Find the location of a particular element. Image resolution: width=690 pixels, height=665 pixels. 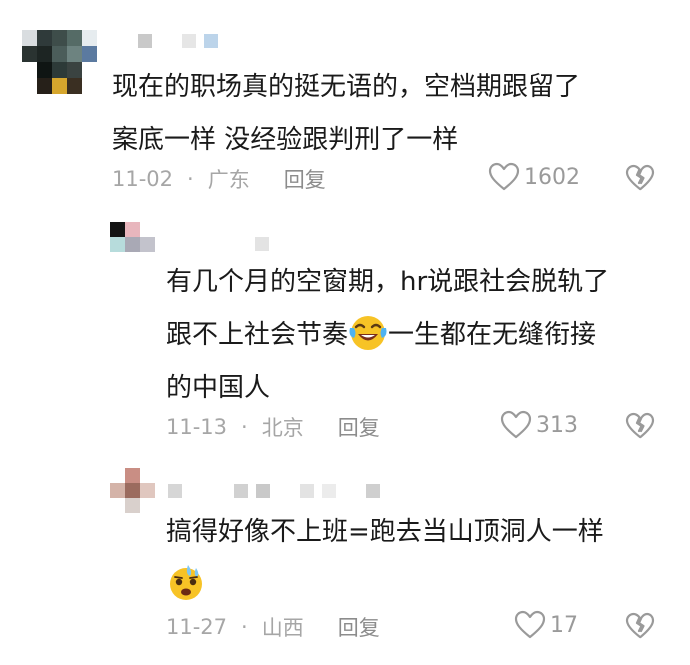

reply-text-segment: 跟不上社会节奏 is located at coordinates (257, 335).